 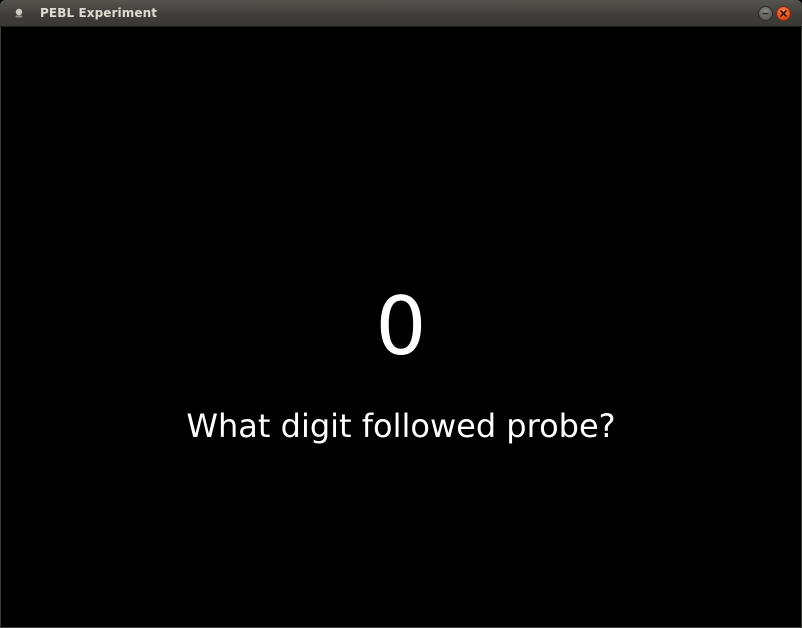 What do you see at coordinates (19, 13) in the screenshot?
I see `app-icon` at bounding box center [19, 13].